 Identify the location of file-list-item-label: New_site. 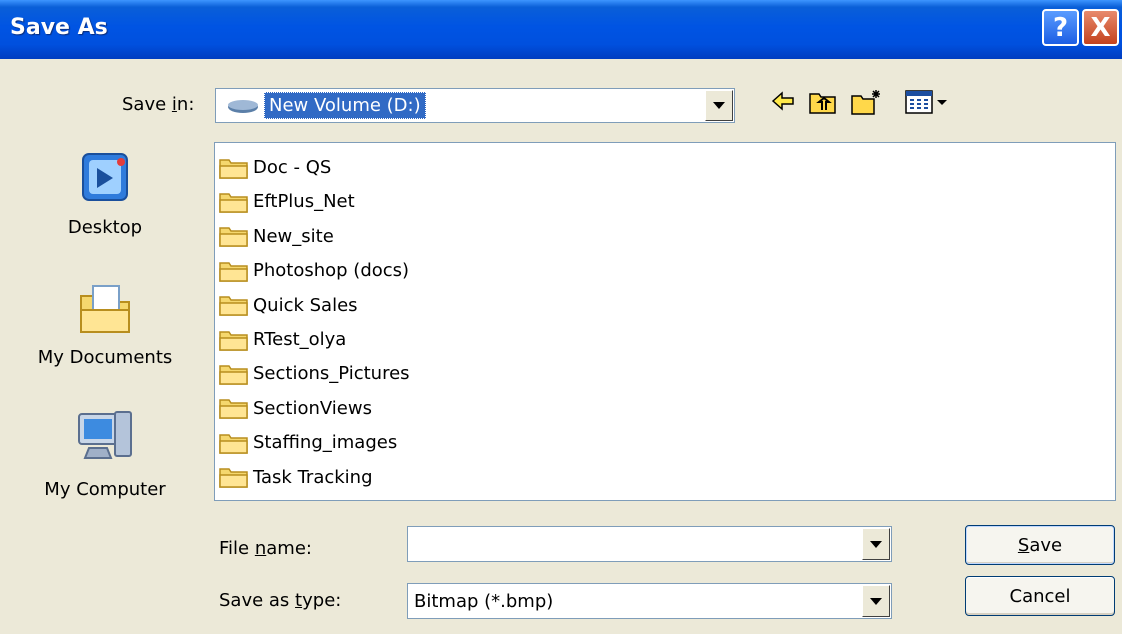
(293, 236).